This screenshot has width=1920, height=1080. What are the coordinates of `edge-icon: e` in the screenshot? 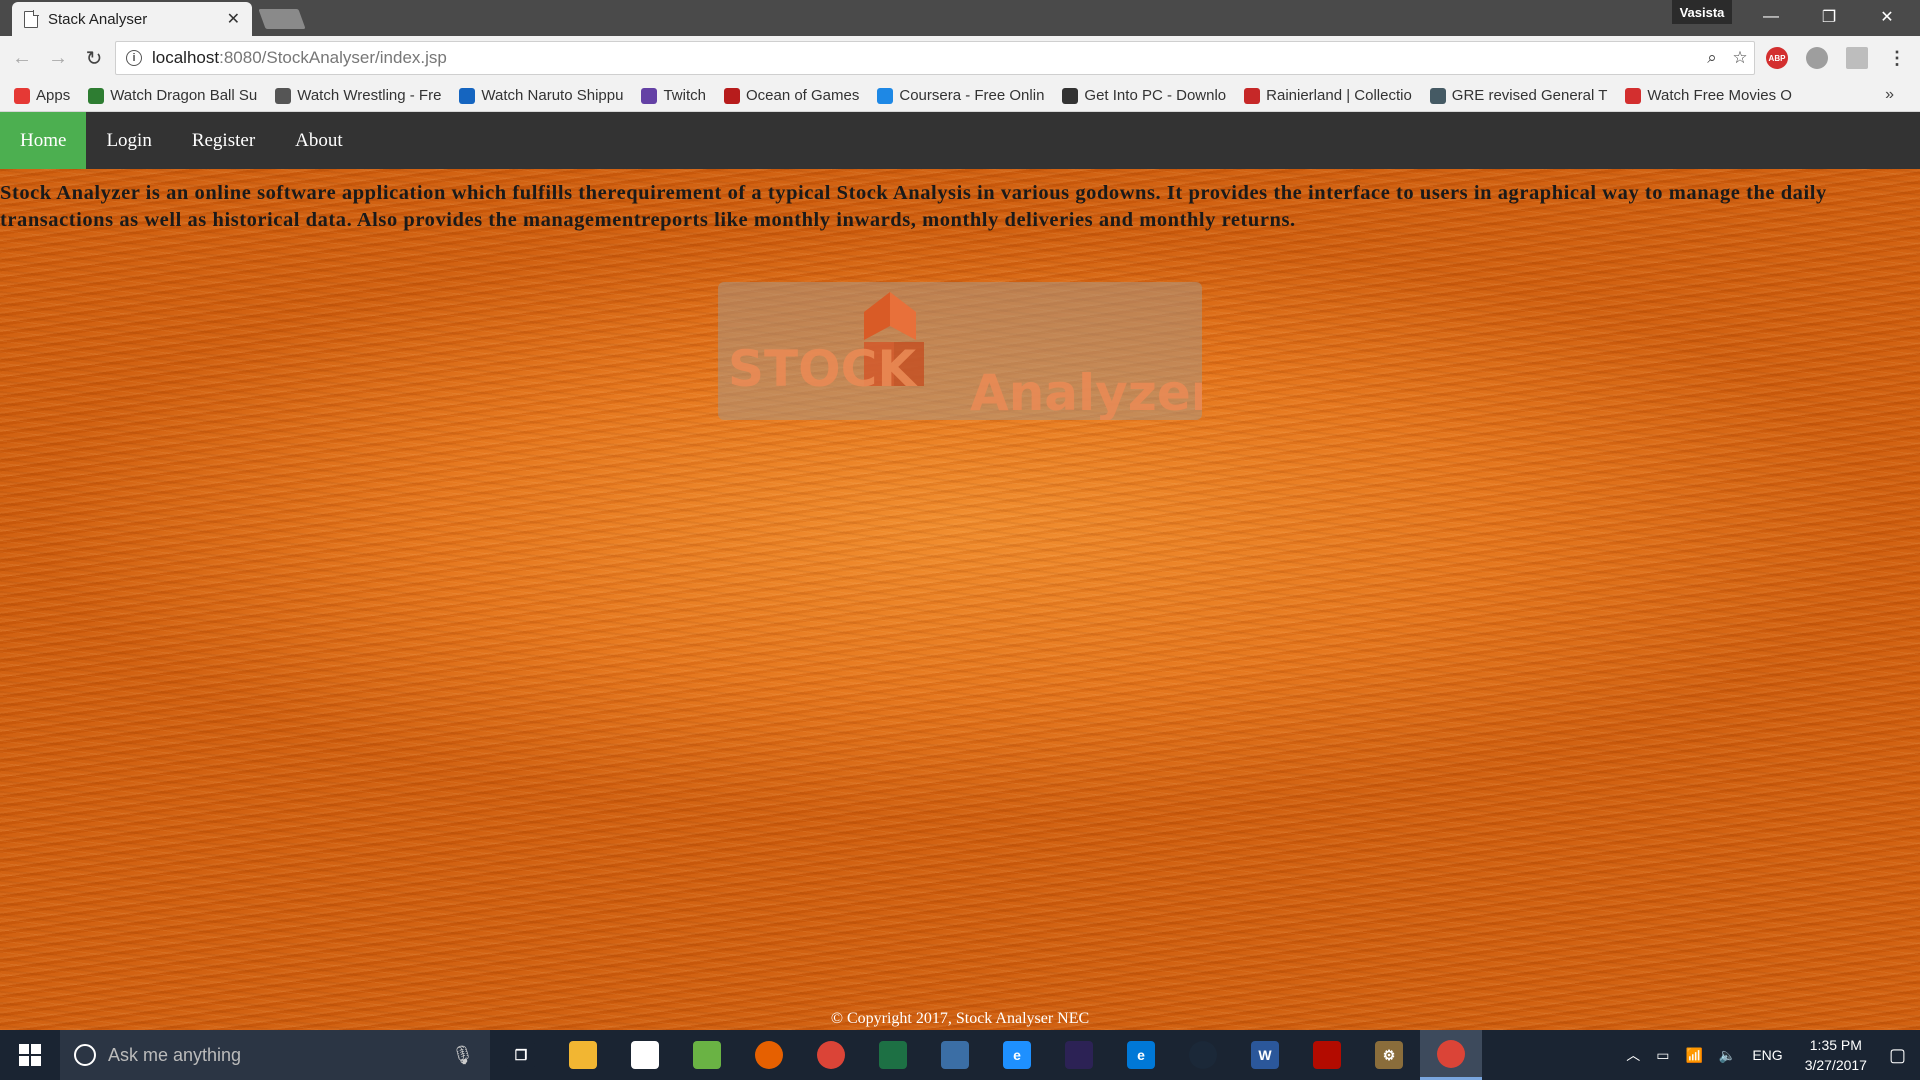 It's located at (1141, 1055).